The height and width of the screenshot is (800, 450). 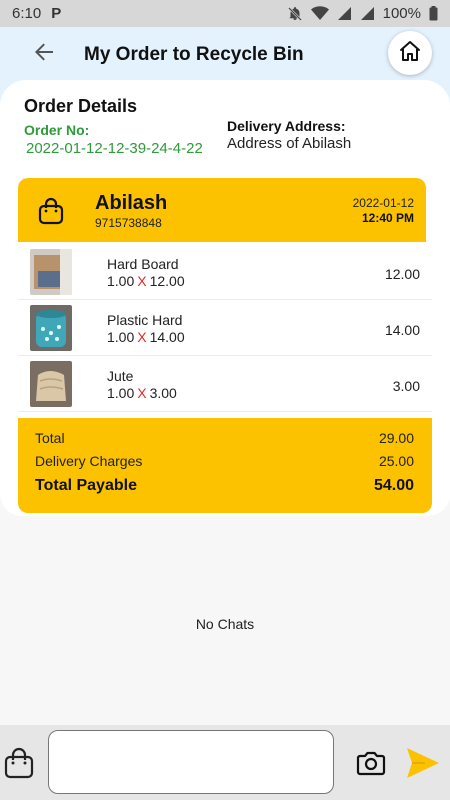 What do you see at coordinates (371, 763) in the screenshot?
I see `camera-button` at bounding box center [371, 763].